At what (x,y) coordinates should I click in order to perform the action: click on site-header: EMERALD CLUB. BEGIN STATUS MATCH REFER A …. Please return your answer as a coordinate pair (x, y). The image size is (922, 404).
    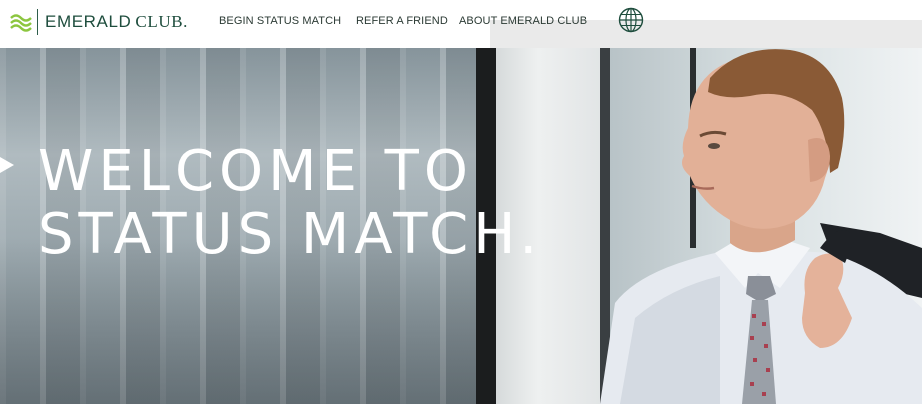
    Looking at the image, I should click on (461, 24).